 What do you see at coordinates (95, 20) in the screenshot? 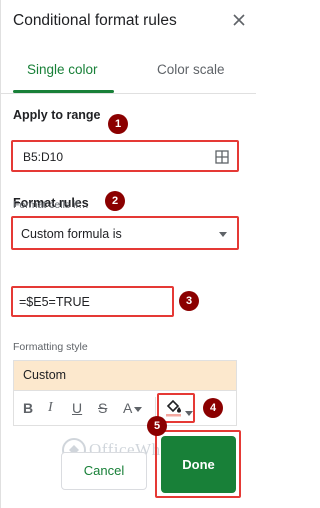
I see `panel-title: Conditional format rules` at bounding box center [95, 20].